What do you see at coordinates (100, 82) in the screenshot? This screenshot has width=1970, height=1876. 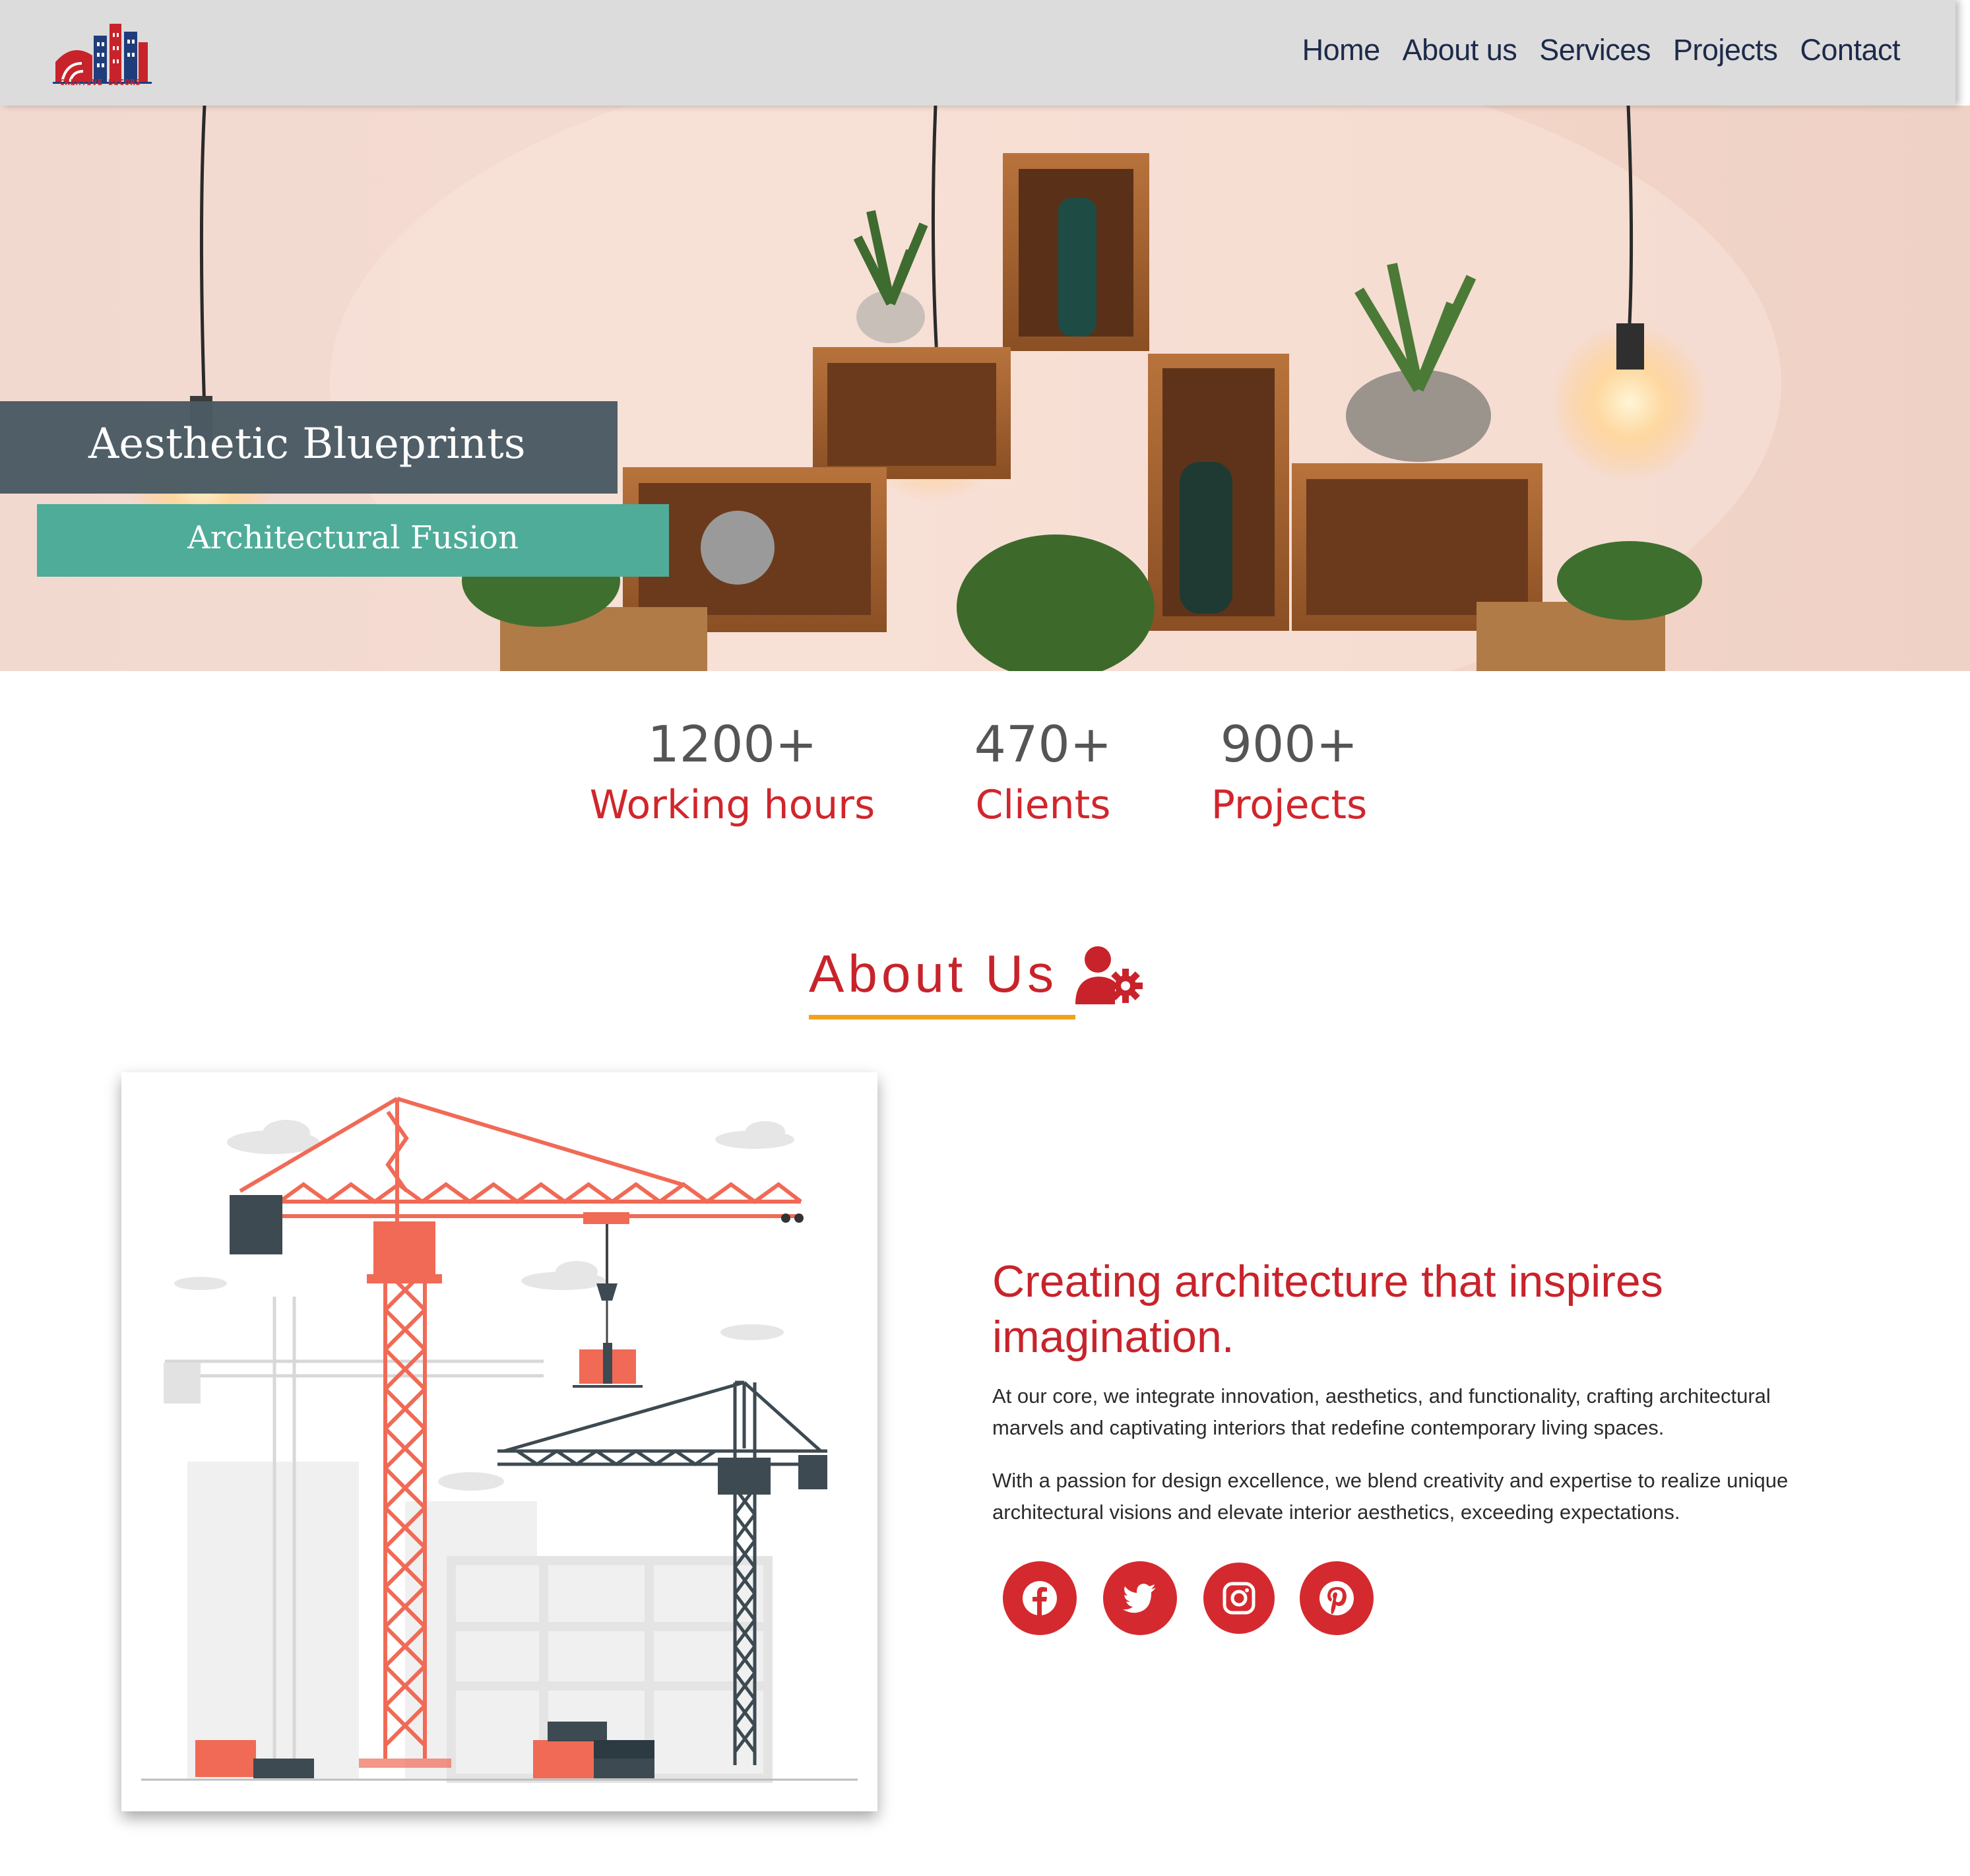 I see `logo-text: CREATIVE DECORS` at bounding box center [100, 82].